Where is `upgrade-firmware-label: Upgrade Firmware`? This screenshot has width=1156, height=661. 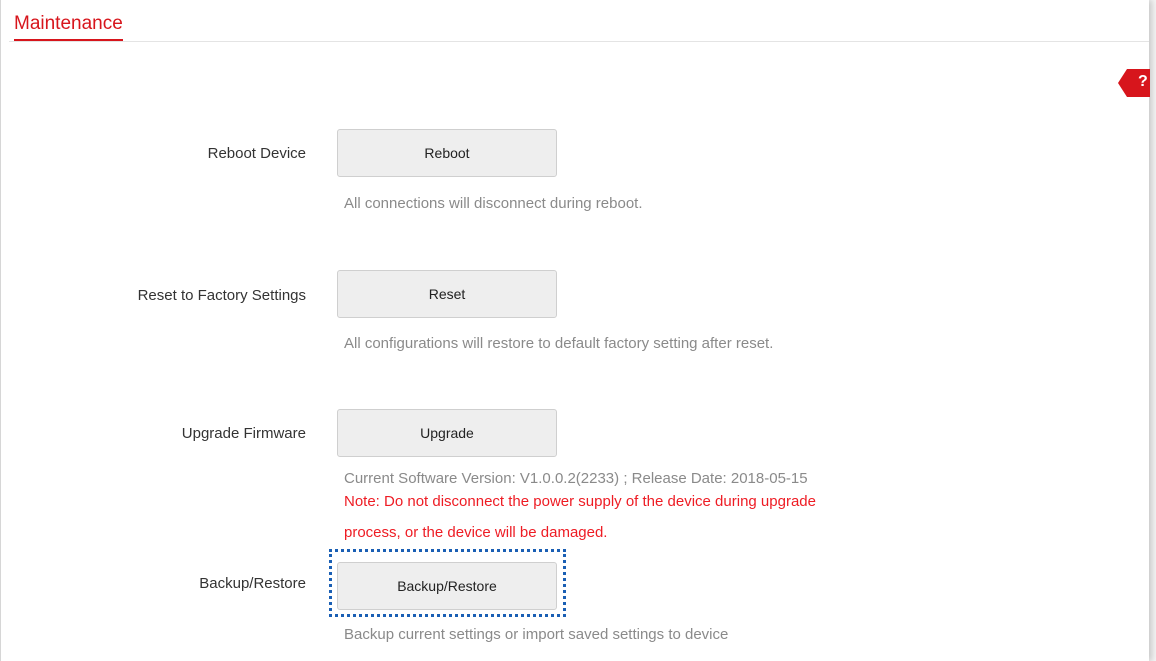
upgrade-firmware-label: Upgrade Firmware is located at coordinates (243, 433).